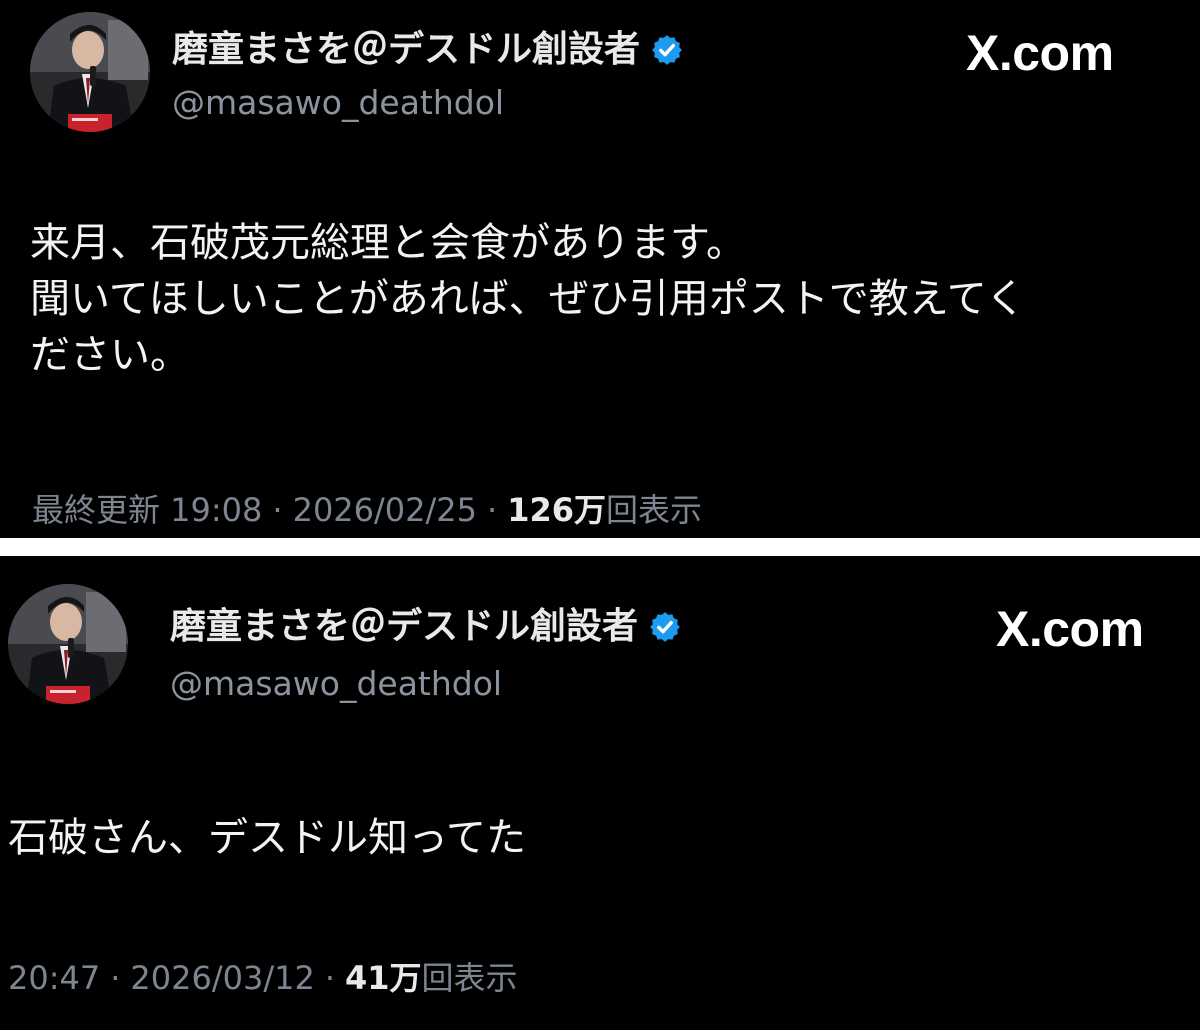  Describe the element at coordinates (600, 547) in the screenshot. I see `screenshot-divider` at that location.